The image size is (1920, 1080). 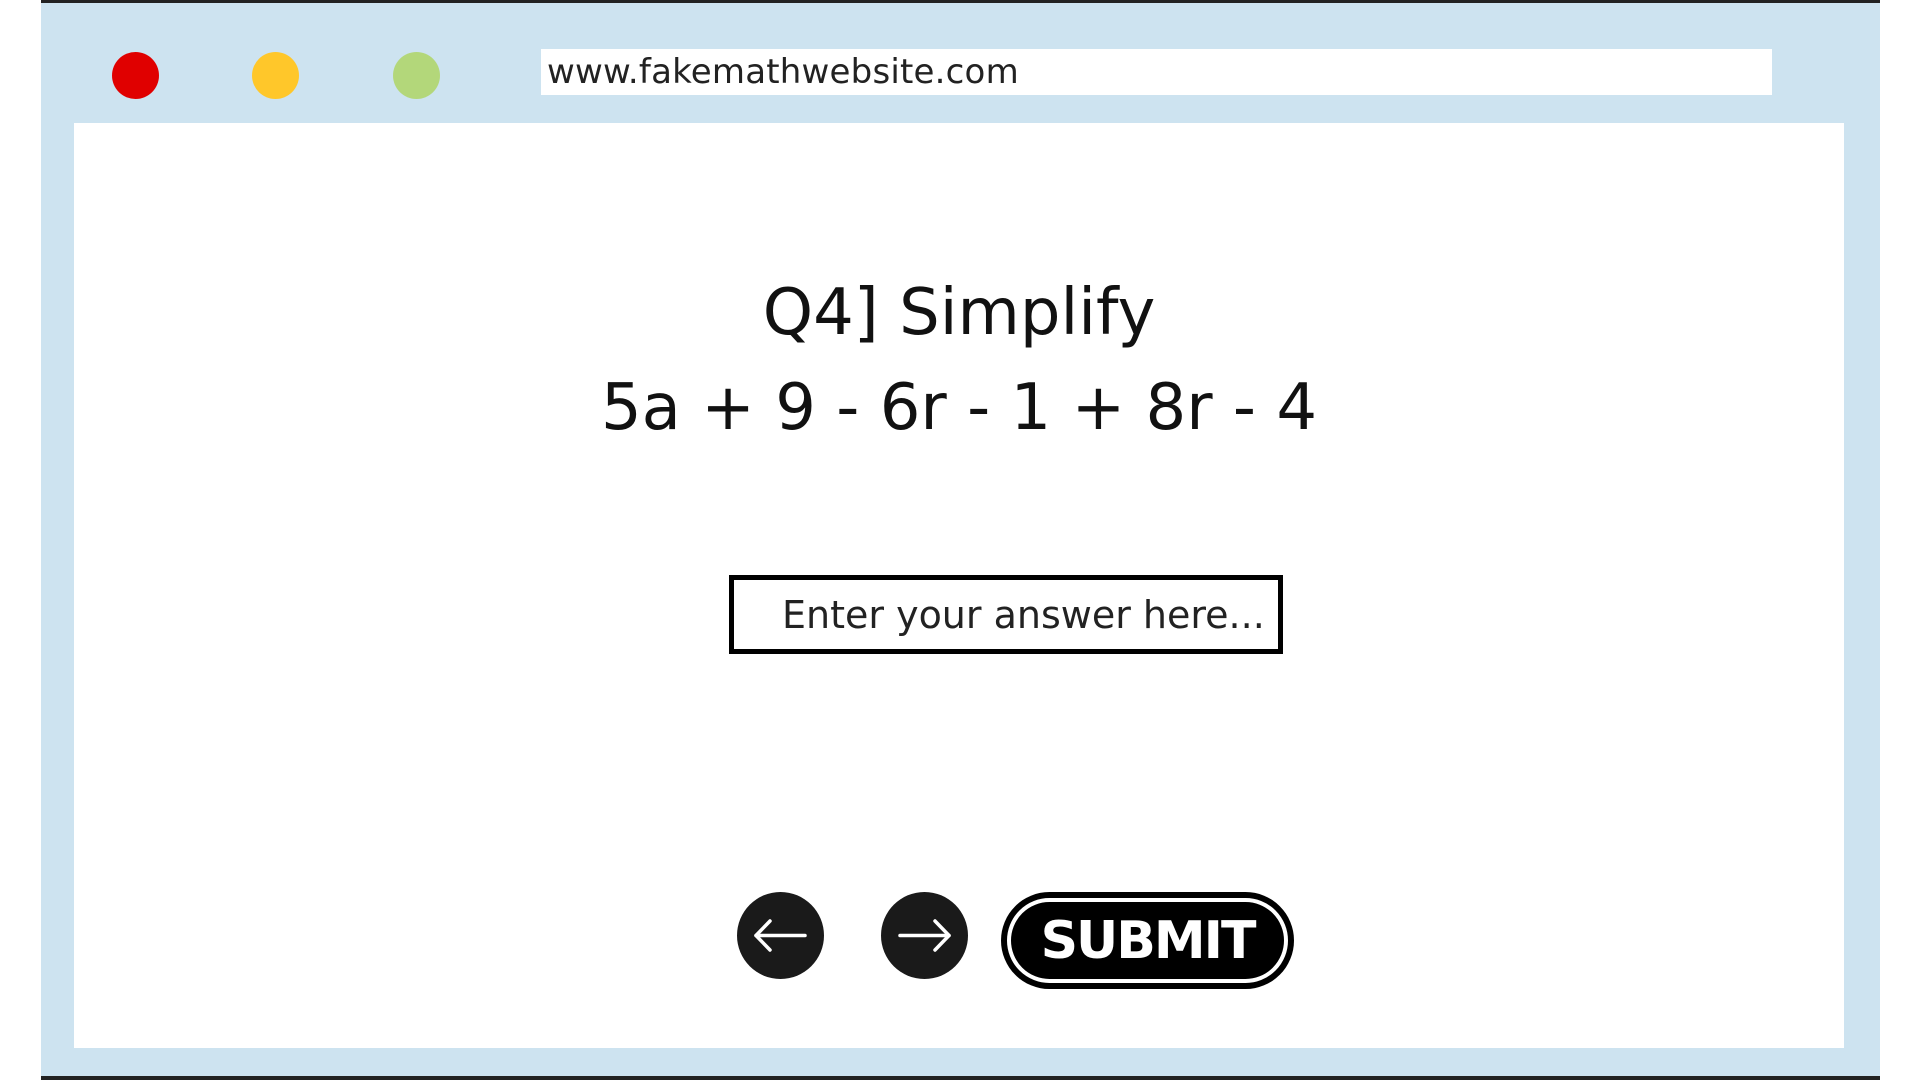 I want to click on next-question-button, so click(x=924, y=935).